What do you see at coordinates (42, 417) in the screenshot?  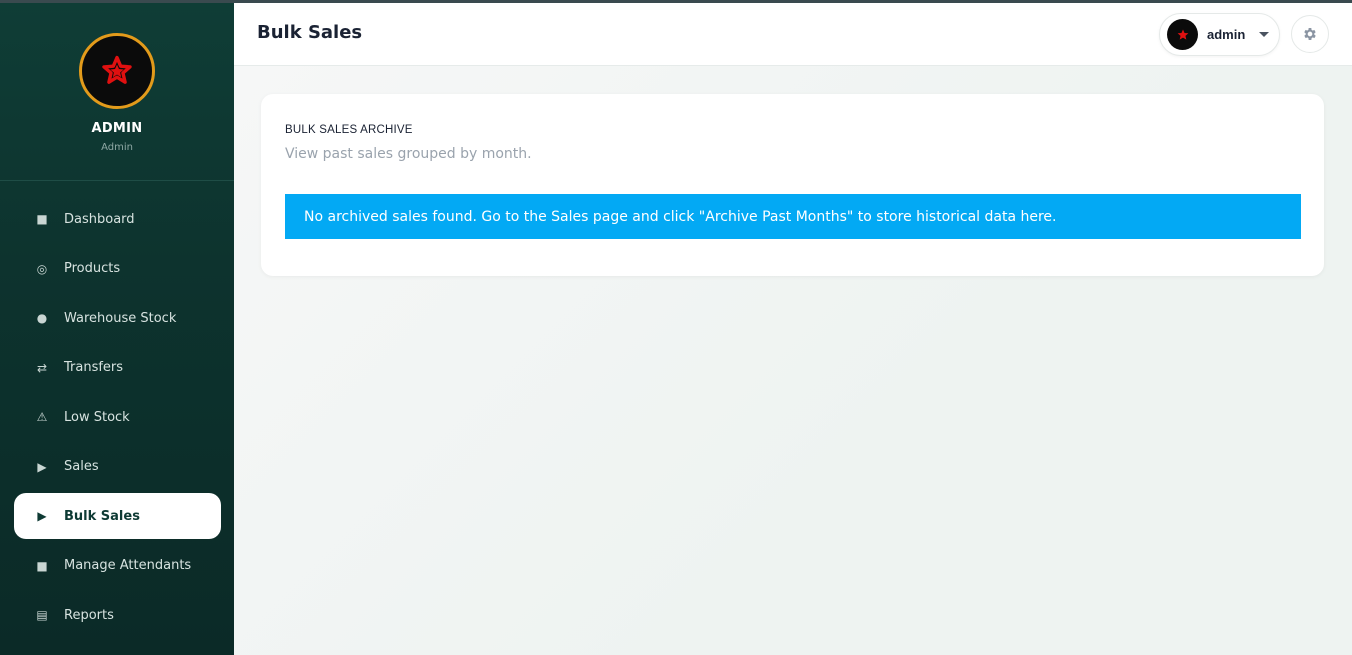 I see `warning-icon: ⚠` at bounding box center [42, 417].